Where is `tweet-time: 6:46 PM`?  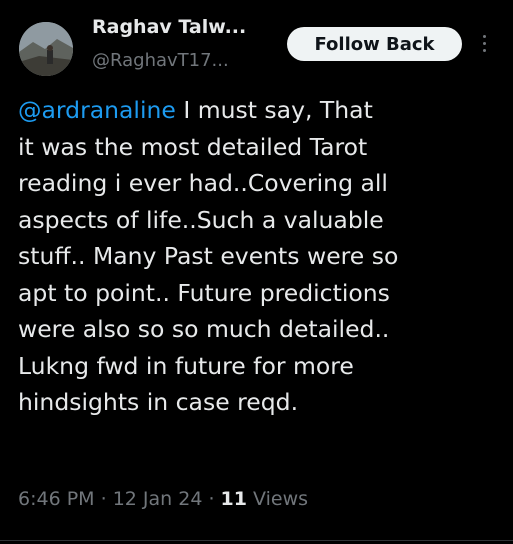
tweet-time: 6:46 PM is located at coordinates (56, 499).